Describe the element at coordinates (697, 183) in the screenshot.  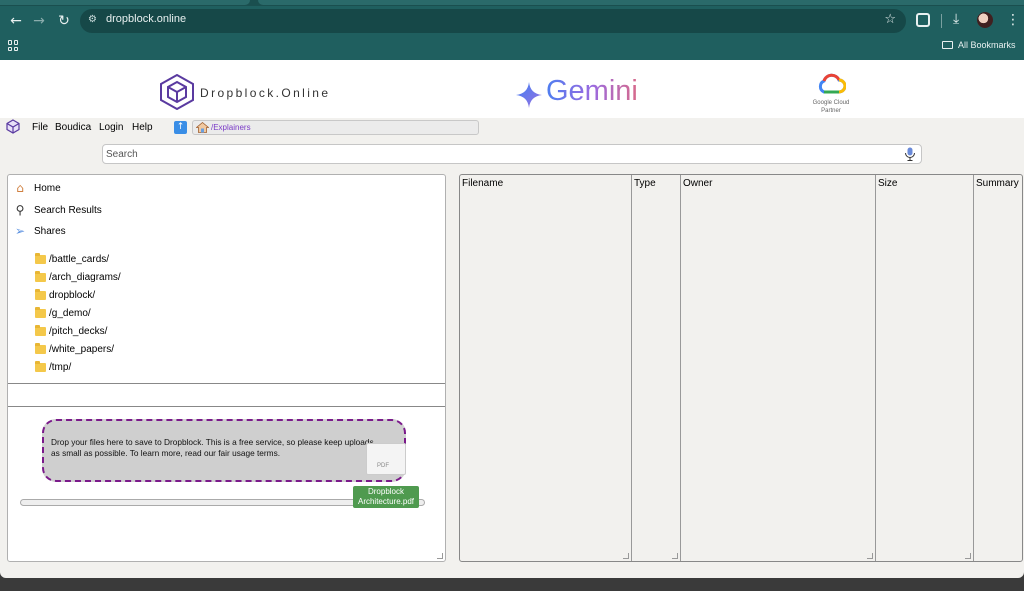
I see `column-header: Owner` at that location.